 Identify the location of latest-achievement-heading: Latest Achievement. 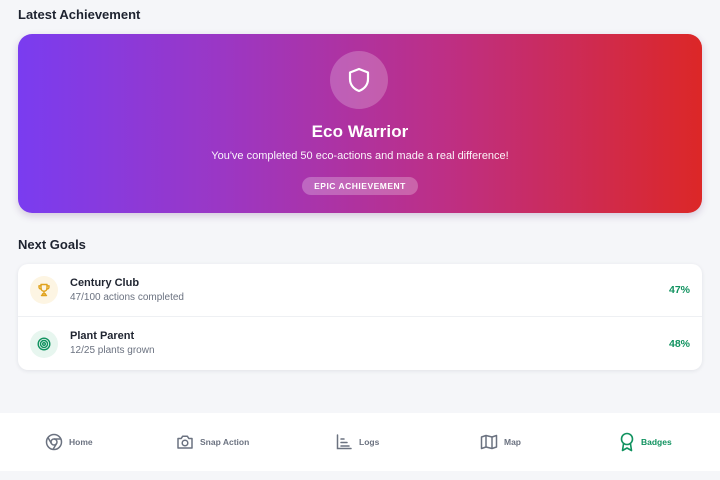
(79, 14).